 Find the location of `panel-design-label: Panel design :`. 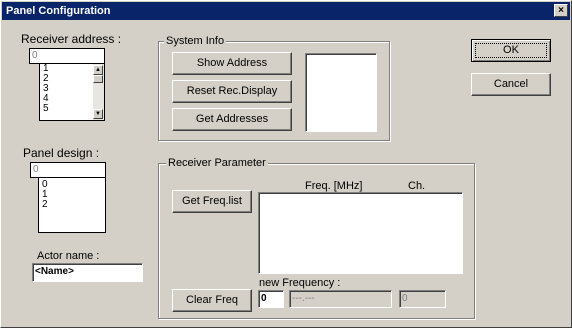

panel-design-label: Panel design : is located at coordinates (61, 153).